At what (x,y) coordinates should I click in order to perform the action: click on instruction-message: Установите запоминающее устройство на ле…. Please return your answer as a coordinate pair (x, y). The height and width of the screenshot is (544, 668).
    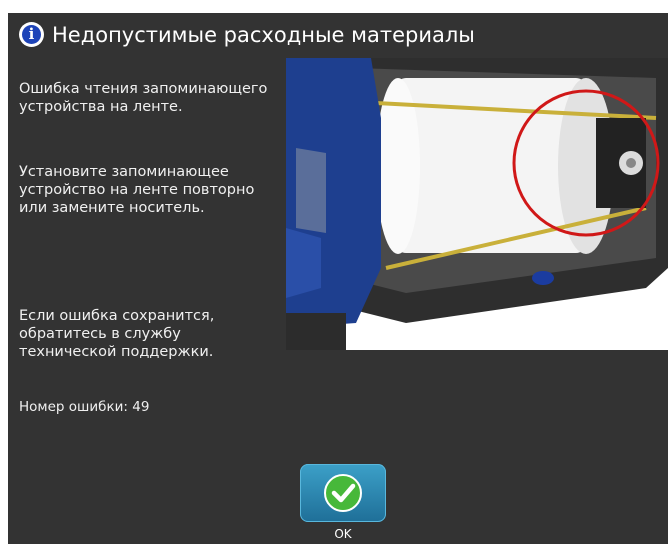
    Looking at the image, I should click on (137, 190).